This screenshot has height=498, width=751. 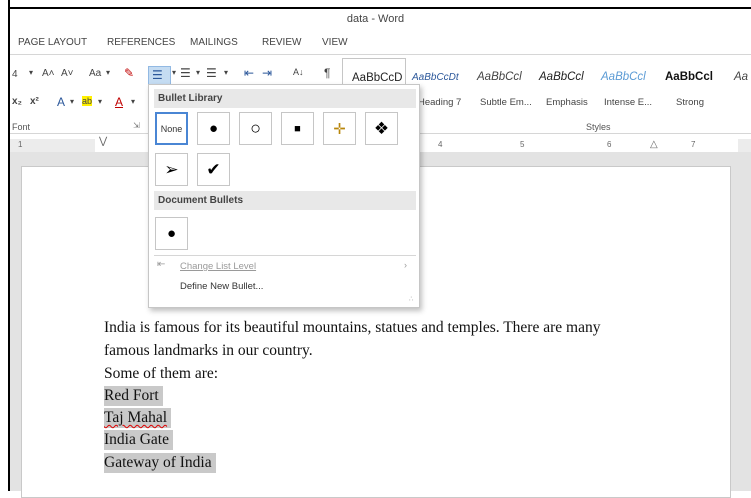 I want to click on ruler-number: 4, so click(x=440, y=144).